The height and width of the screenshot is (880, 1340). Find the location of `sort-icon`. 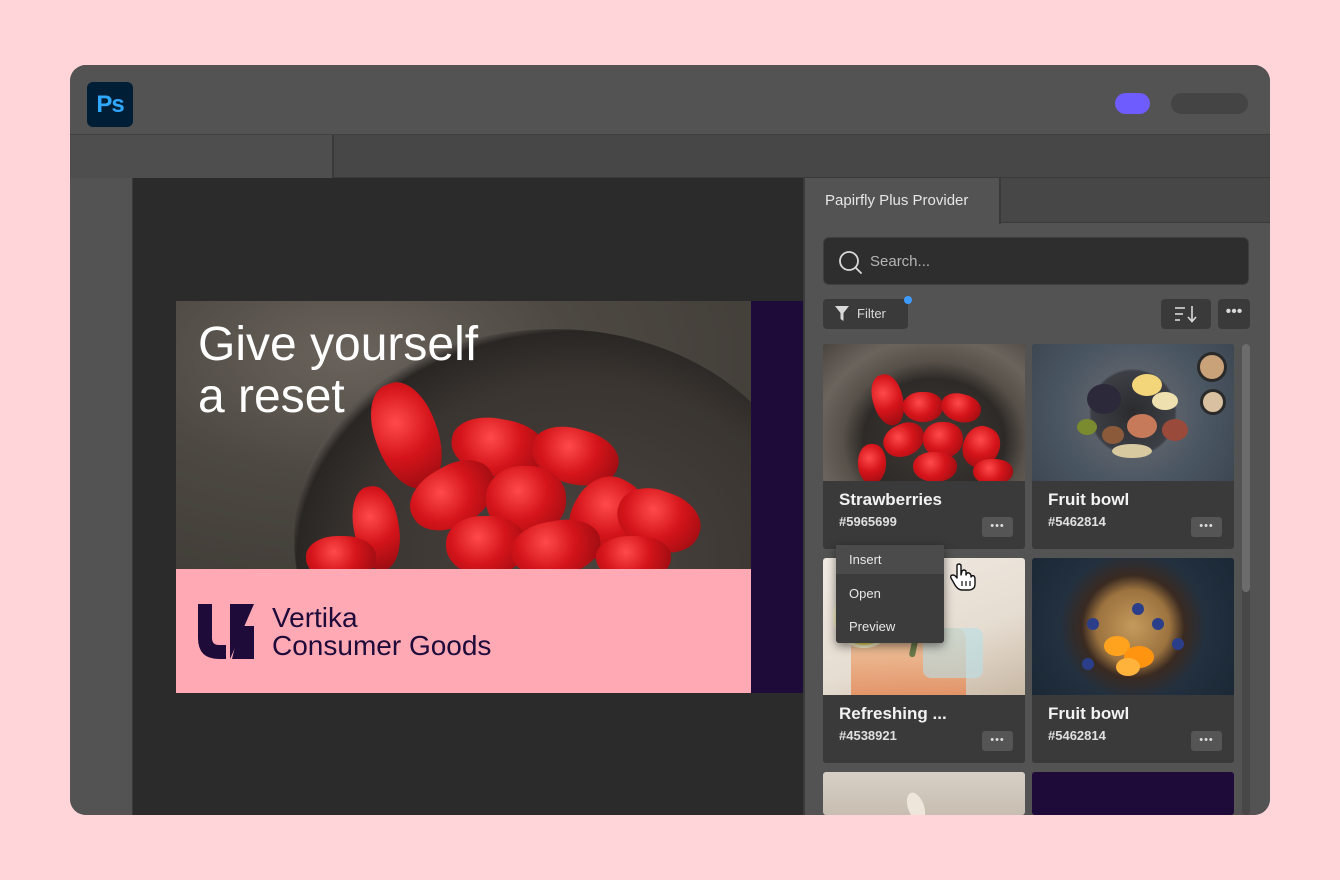

sort-icon is located at coordinates (1186, 314).